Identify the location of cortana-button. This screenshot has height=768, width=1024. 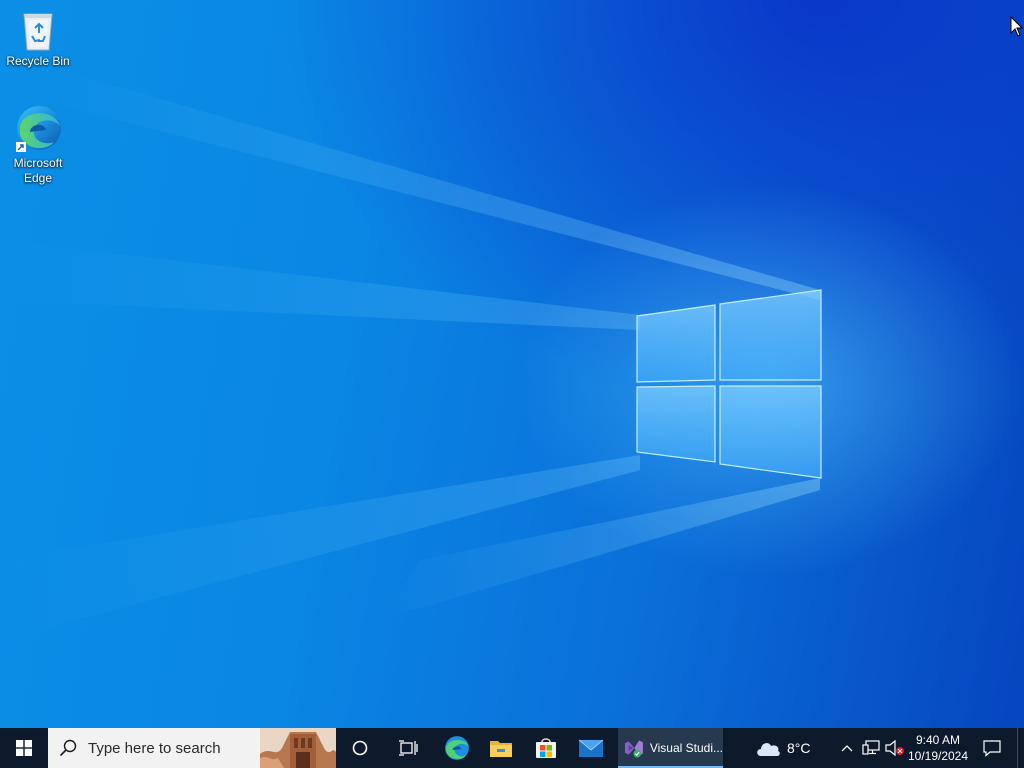
(360, 748).